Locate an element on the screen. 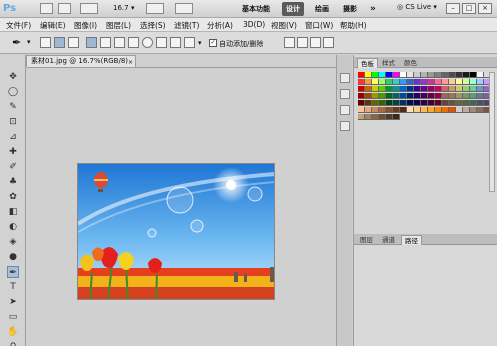 Image resolution: width=497 pixels, height=346 pixels. more-workspaces-button: » is located at coordinates (373, 9).